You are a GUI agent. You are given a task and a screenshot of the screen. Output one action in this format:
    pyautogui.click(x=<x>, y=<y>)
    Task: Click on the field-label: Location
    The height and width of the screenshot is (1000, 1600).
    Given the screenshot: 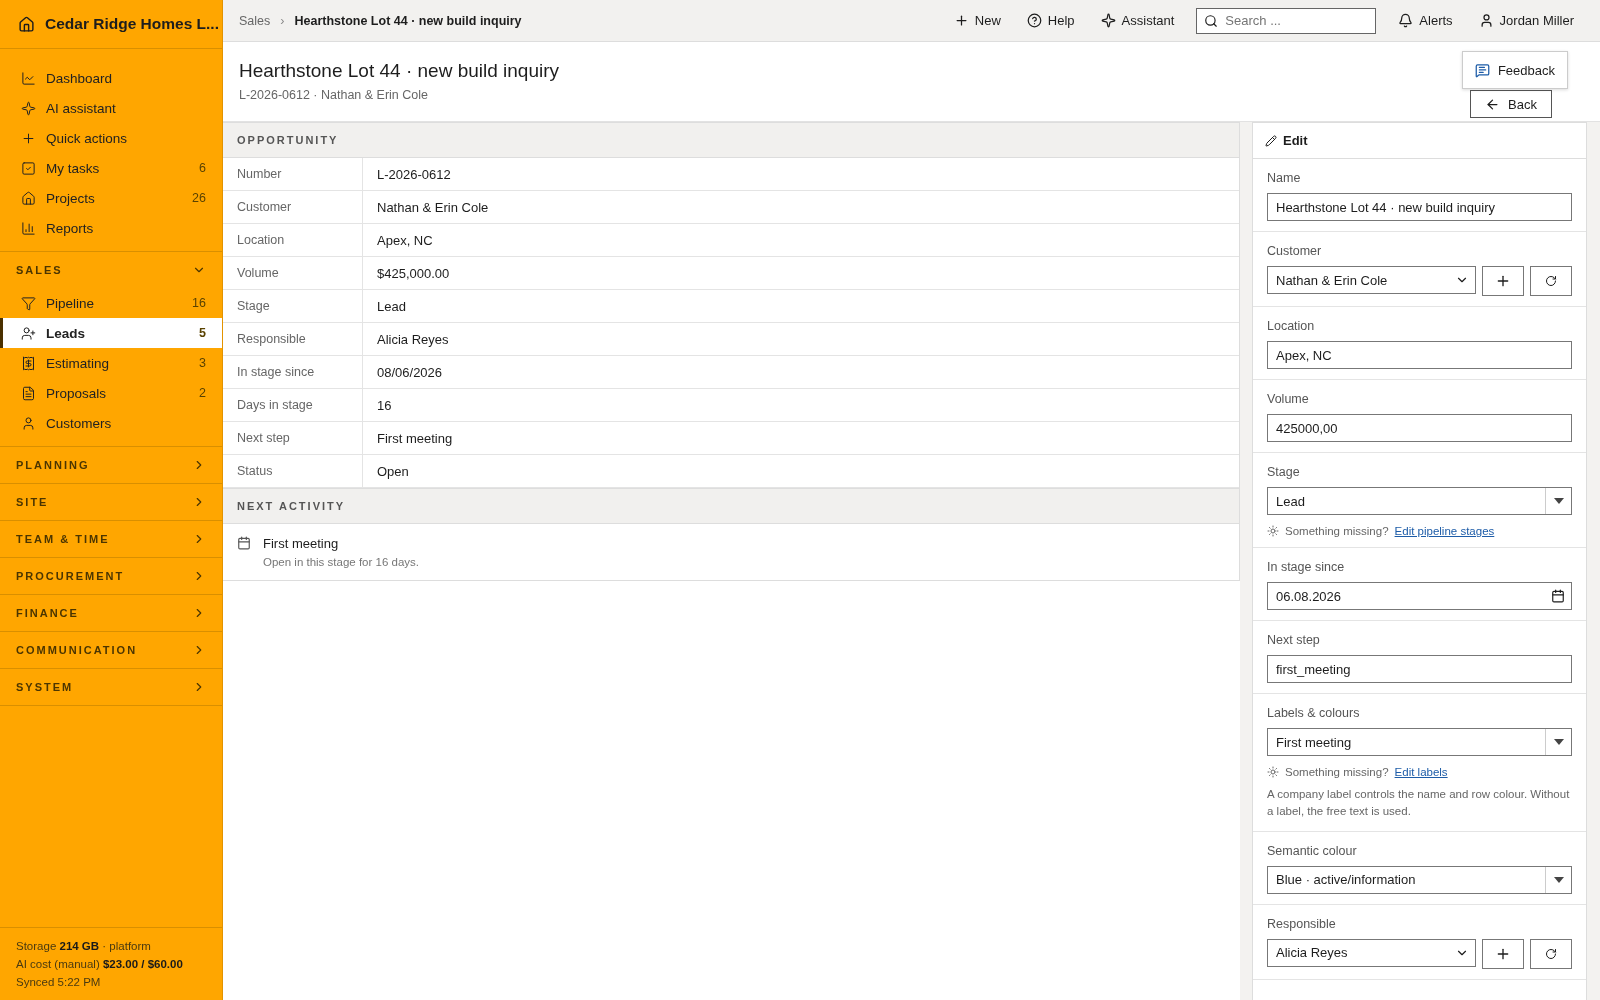 What is the action you would take?
    pyautogui.click(x=1291, y=326)
    